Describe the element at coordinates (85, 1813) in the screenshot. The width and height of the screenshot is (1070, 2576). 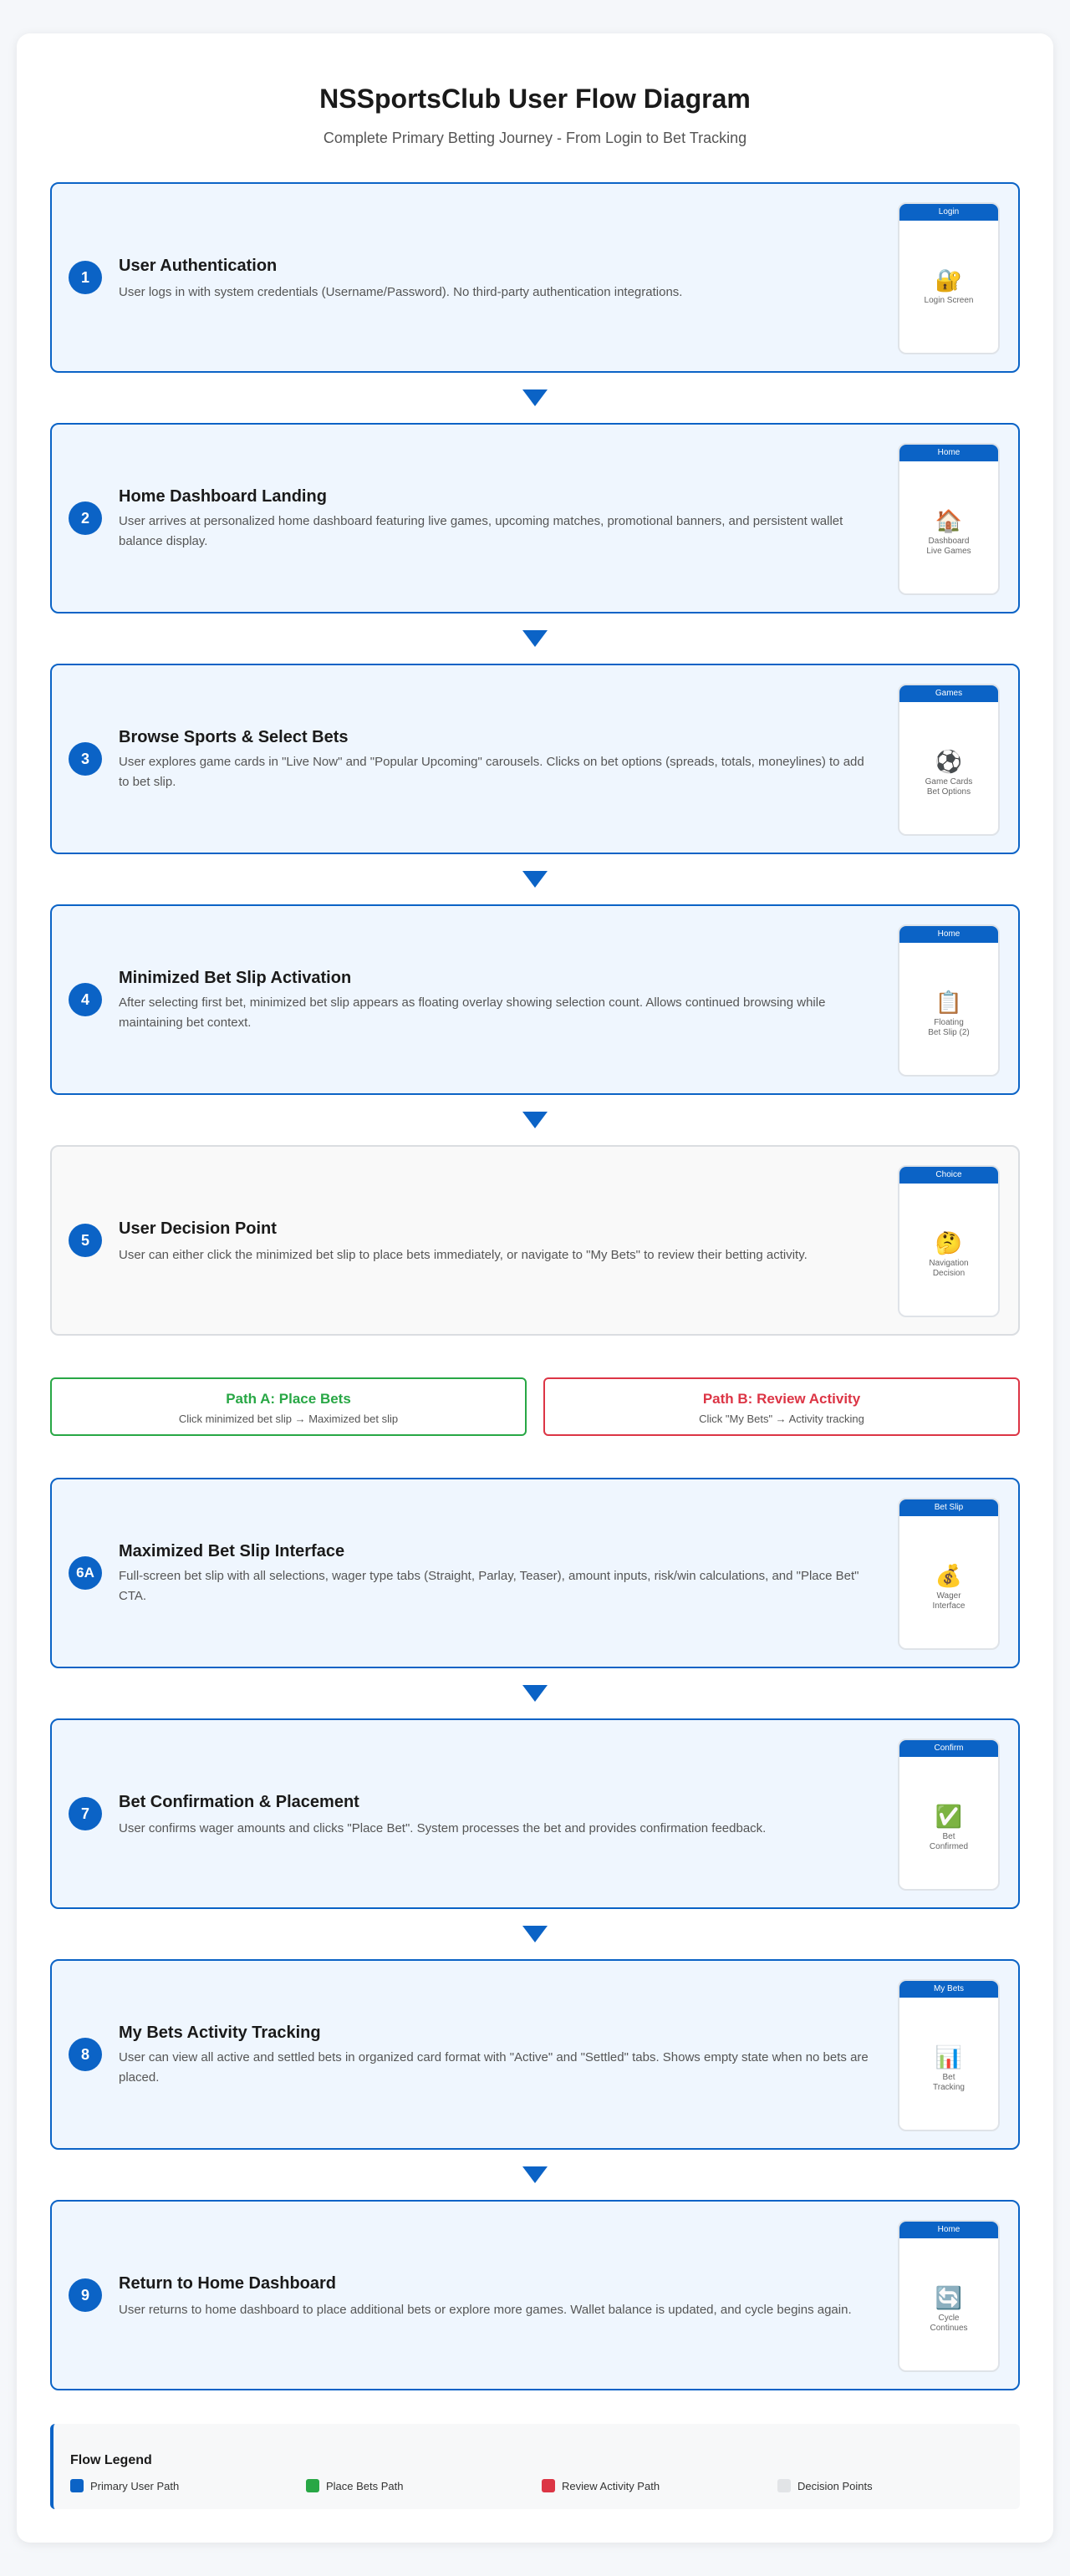
I see `step-number-badge: 7` at that location.